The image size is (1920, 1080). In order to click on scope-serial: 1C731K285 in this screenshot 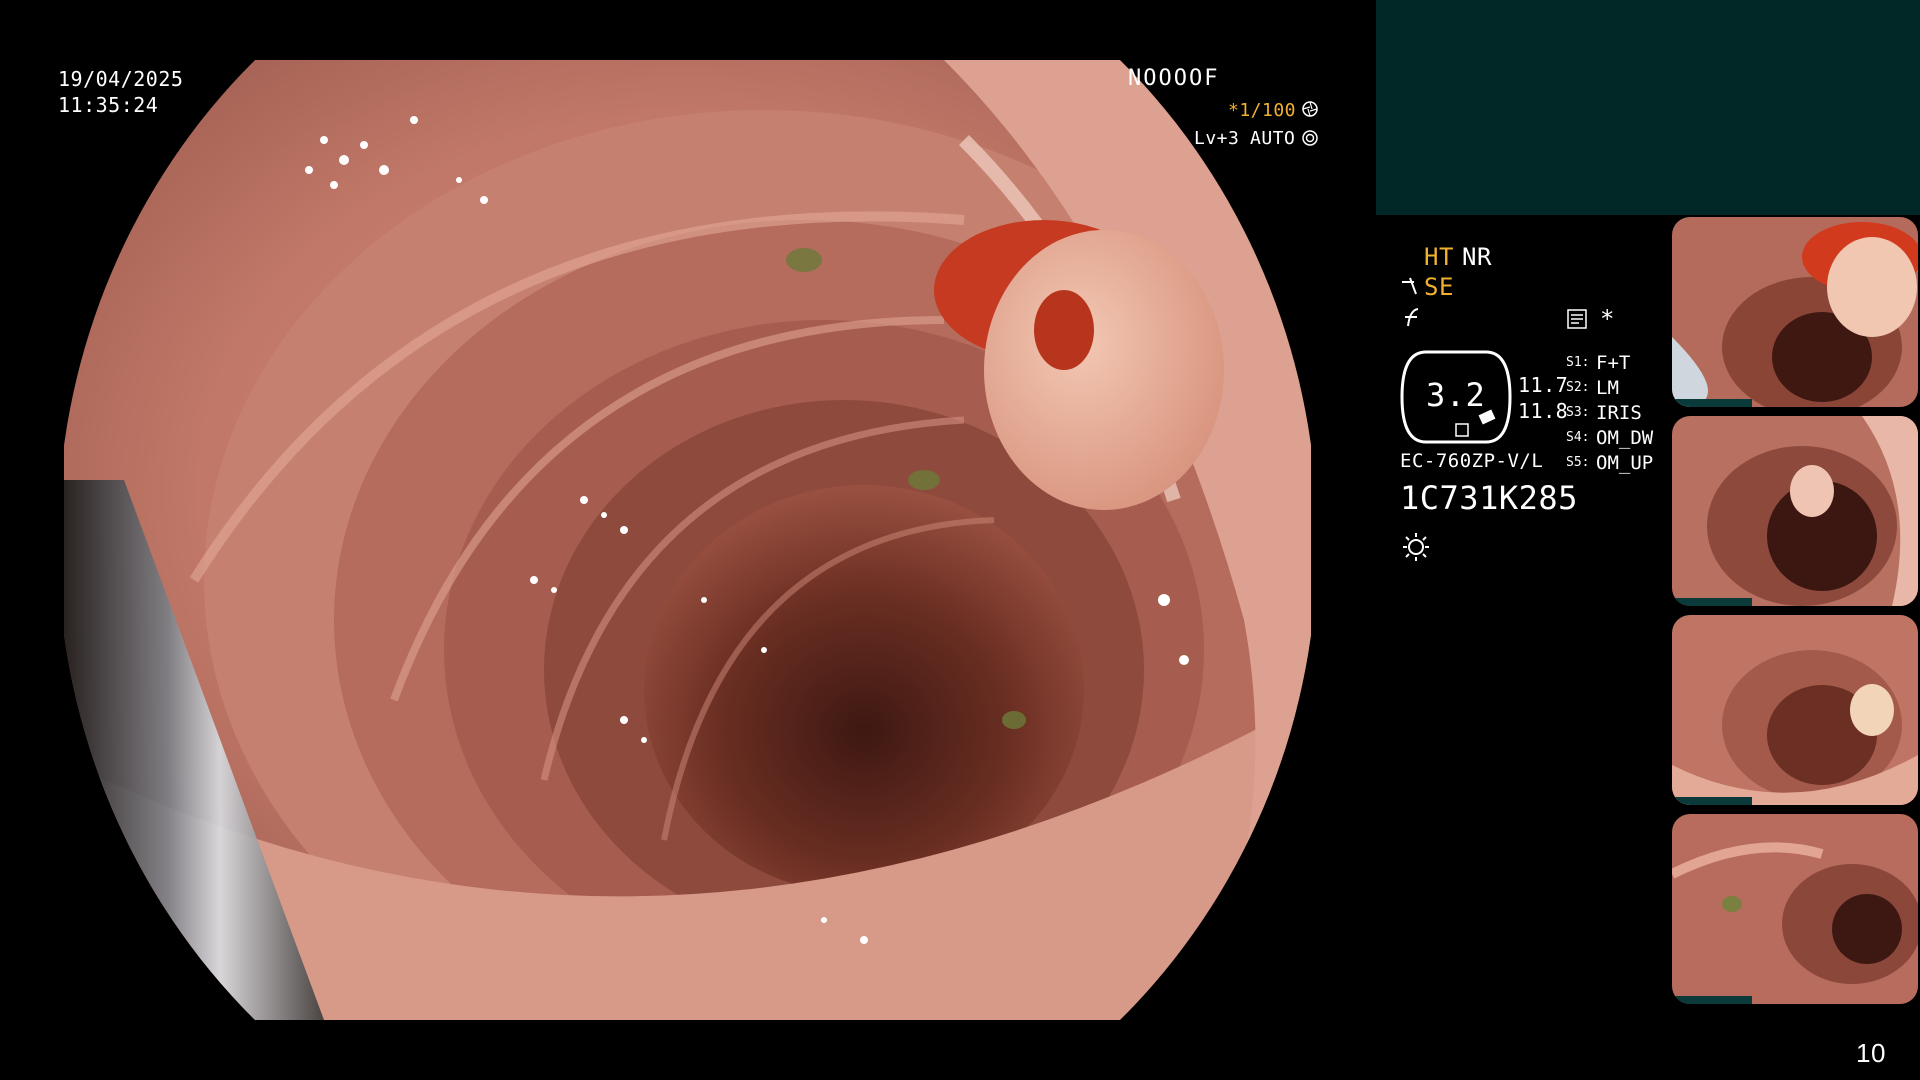, I will do `click(1489, 498)`.